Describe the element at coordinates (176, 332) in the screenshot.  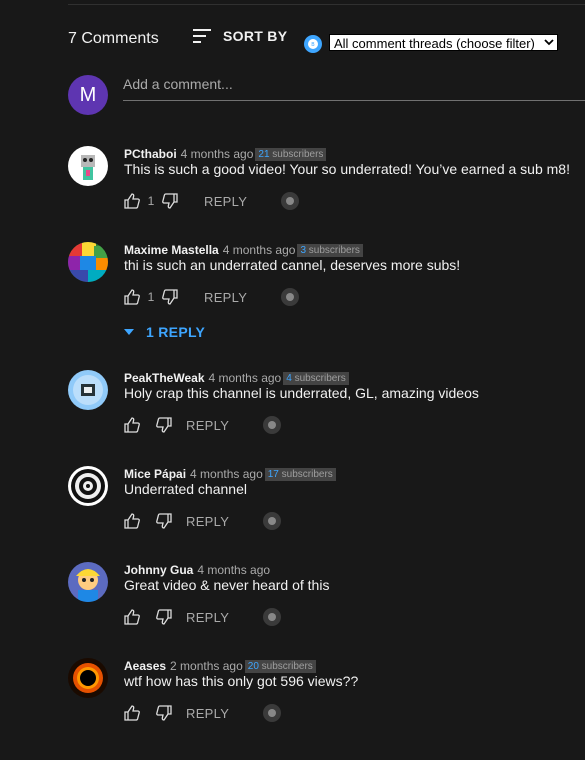
I see `replies-label: 1 REPLY` at that location.